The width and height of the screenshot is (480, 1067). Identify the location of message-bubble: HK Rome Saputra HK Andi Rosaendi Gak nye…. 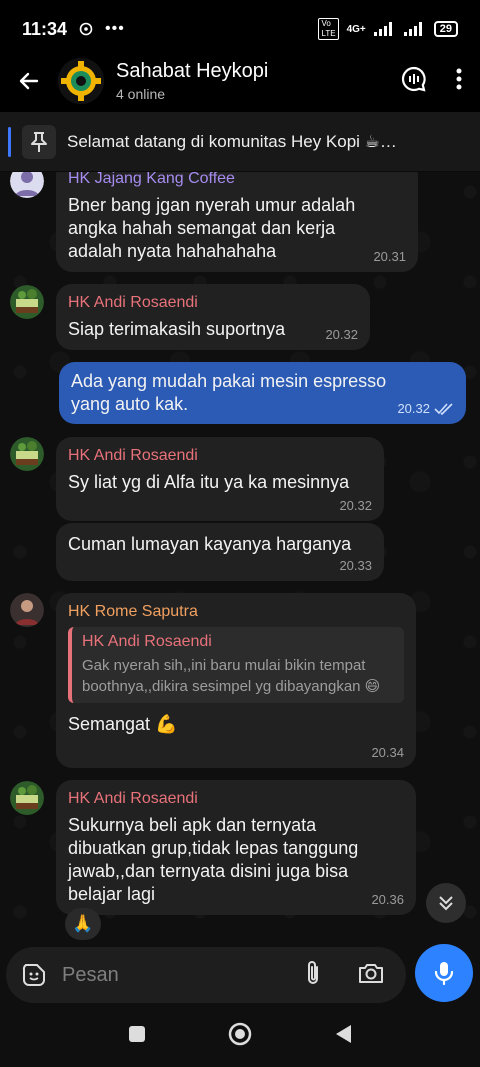
(236, 680).